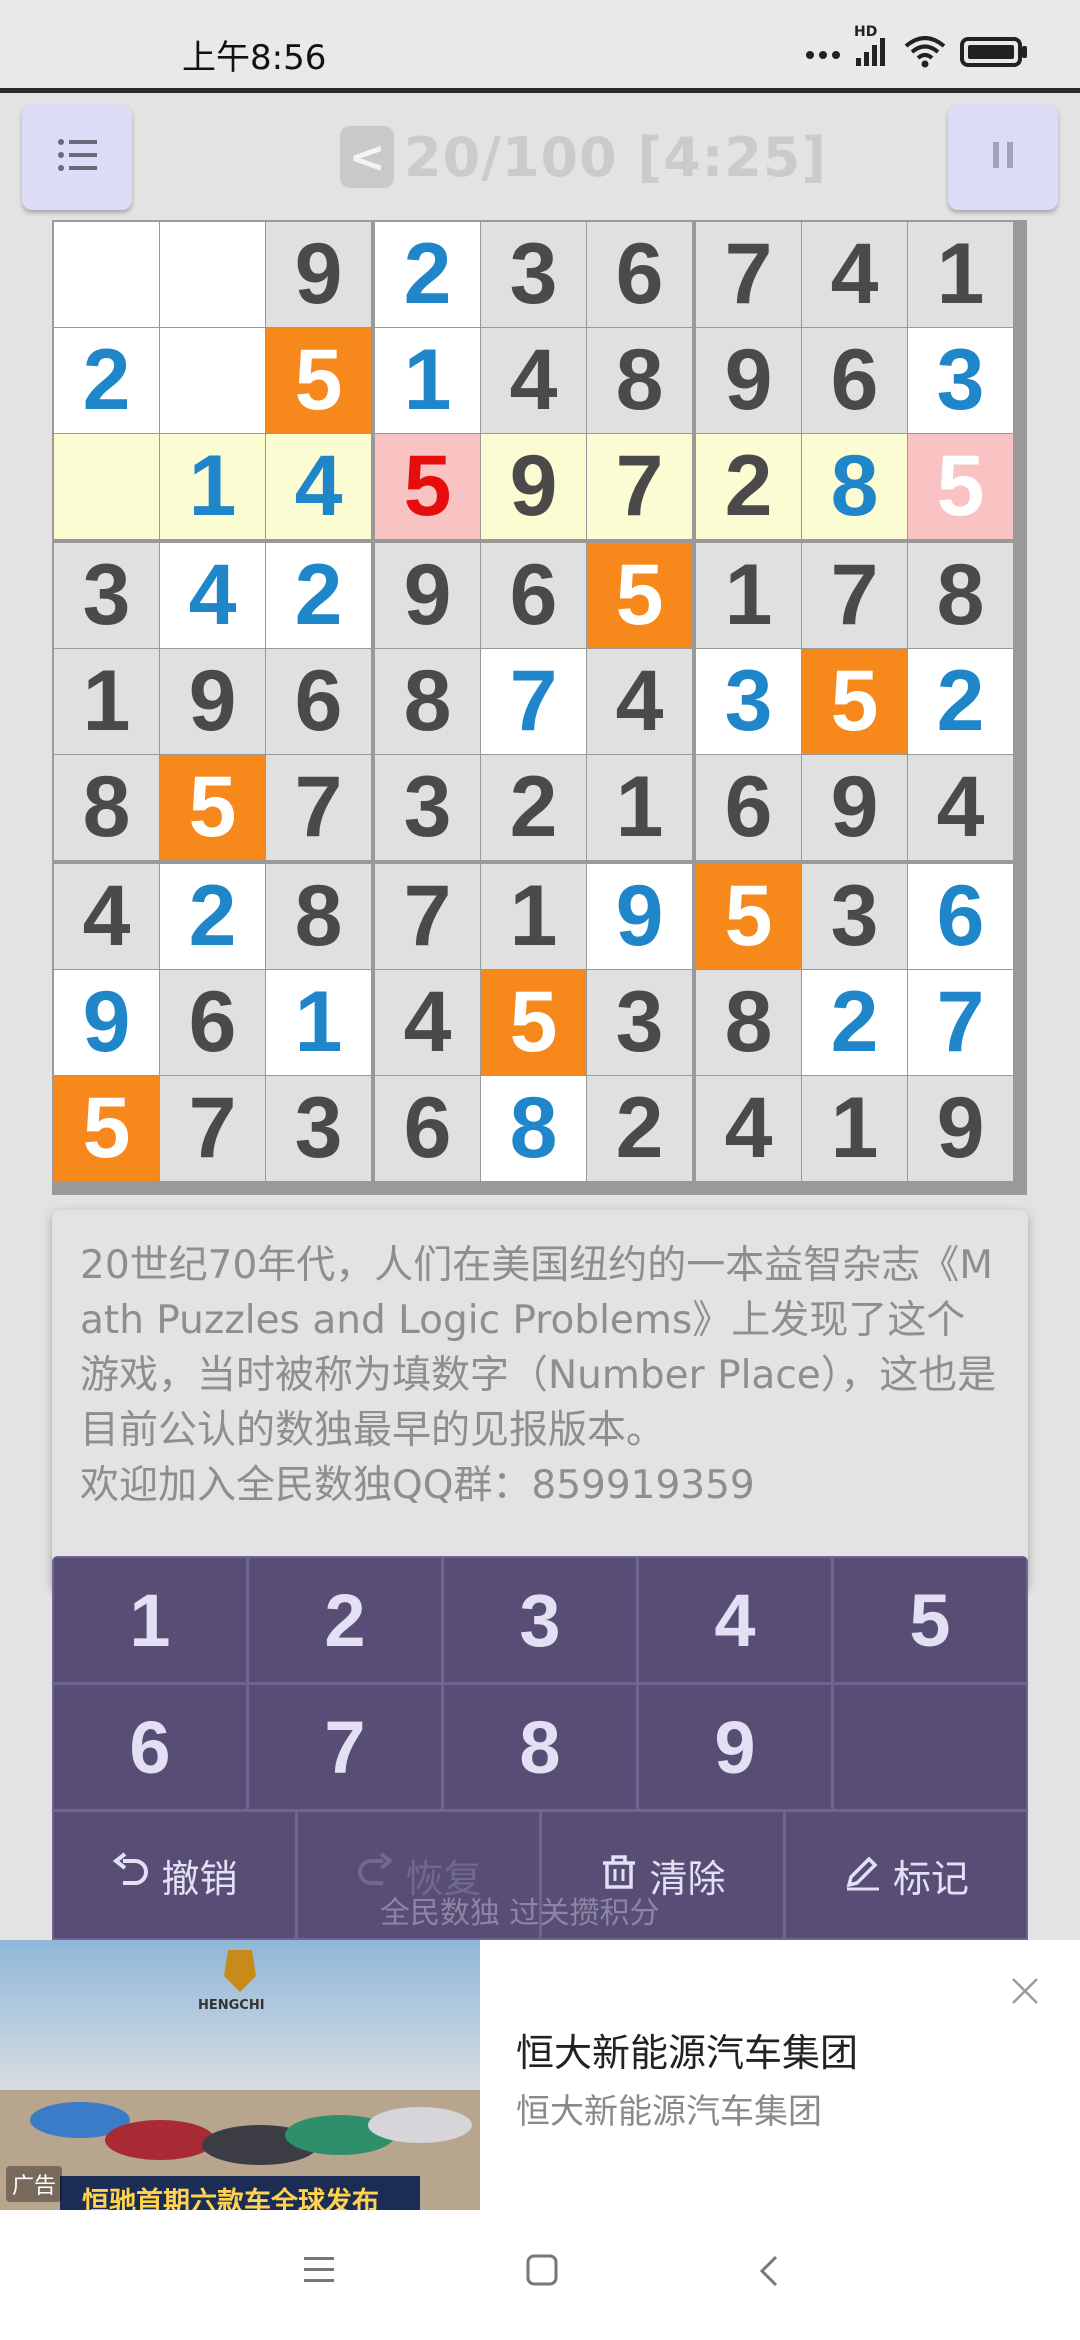 The height and width of the screenshot is (2340, 1080). What do you see at coordinates (318, 380) in the screenshot?
I see `sudoku-cell-r2c3: 5` at bounding box center [318, 380].